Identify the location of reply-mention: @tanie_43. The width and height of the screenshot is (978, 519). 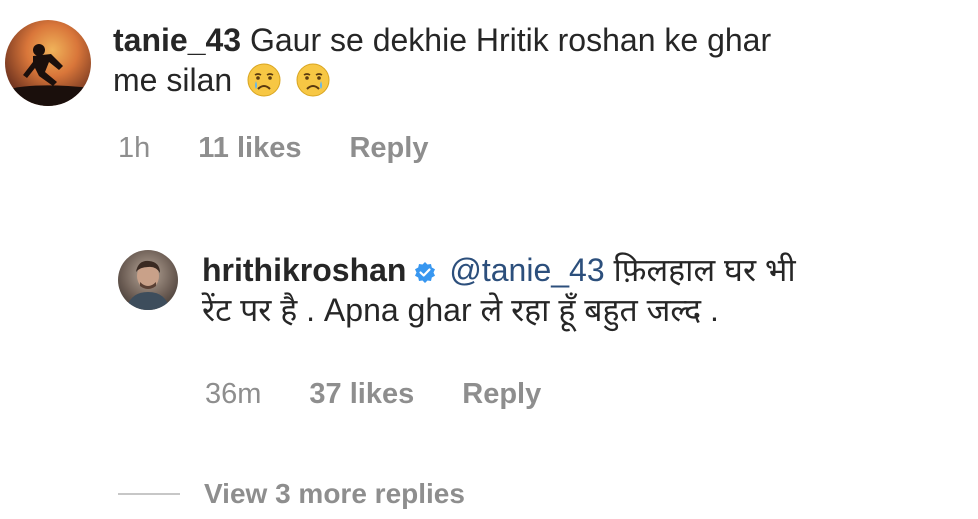
(526, 270).